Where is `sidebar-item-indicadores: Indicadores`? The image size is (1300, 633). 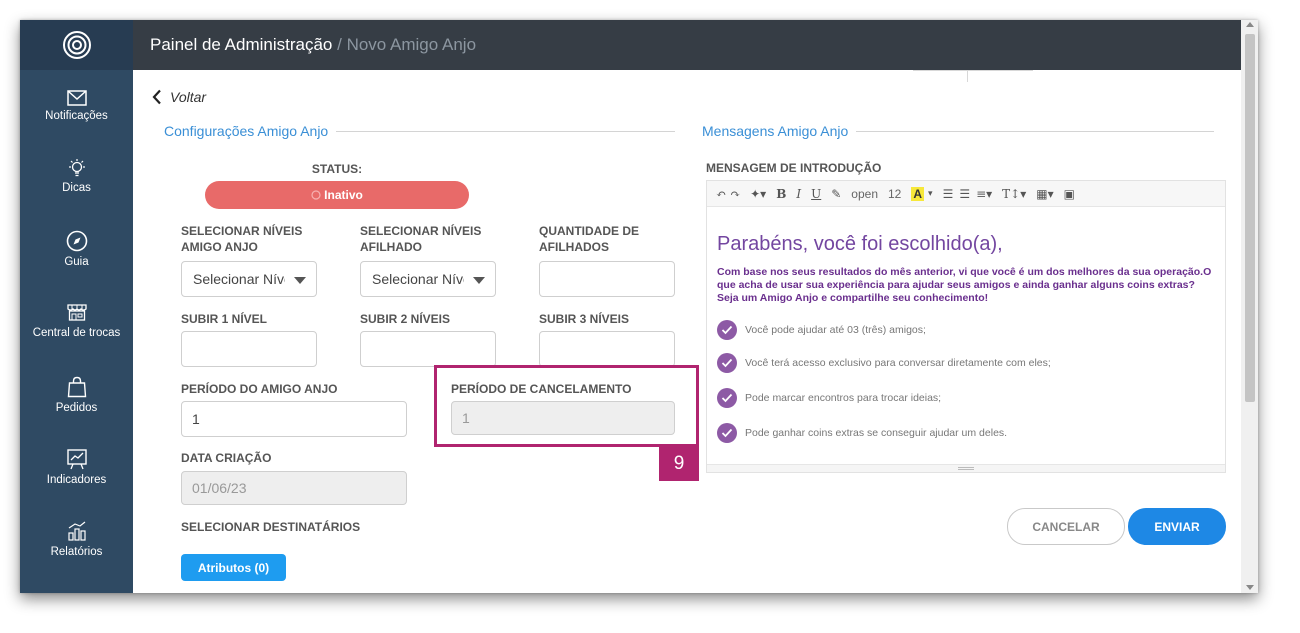 sidebar-item-indicadores: Indicadores is located at coordinates (76, 467).